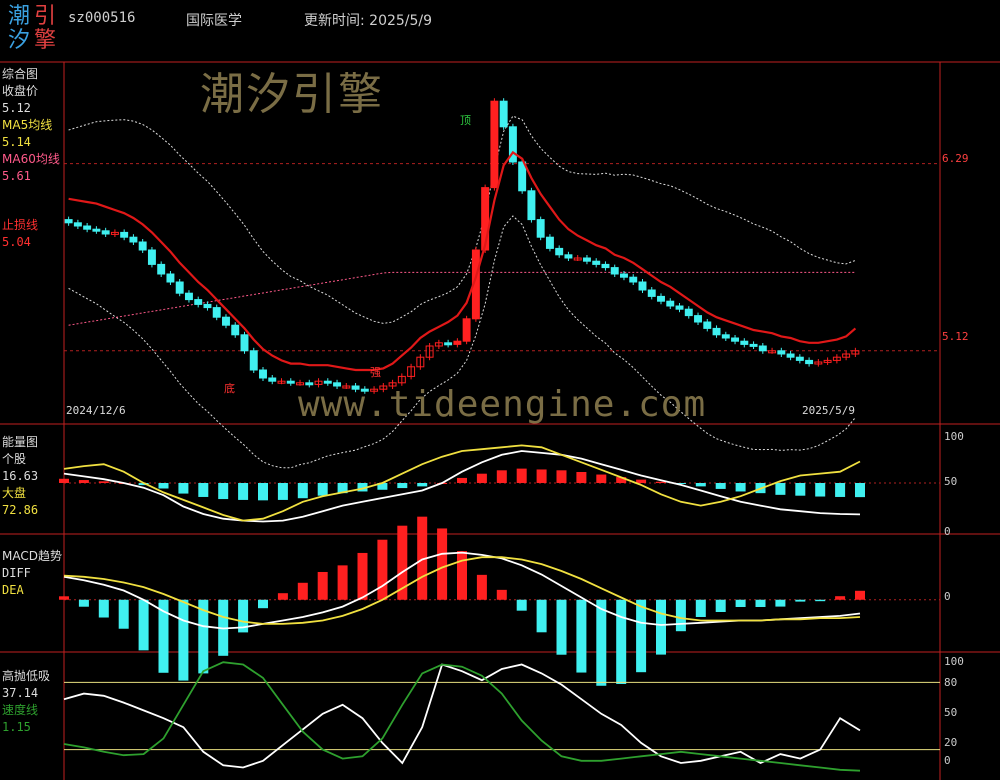 The image size is (1000, 780). I want to click on stock-name: 国际医学, so click(214, 21).